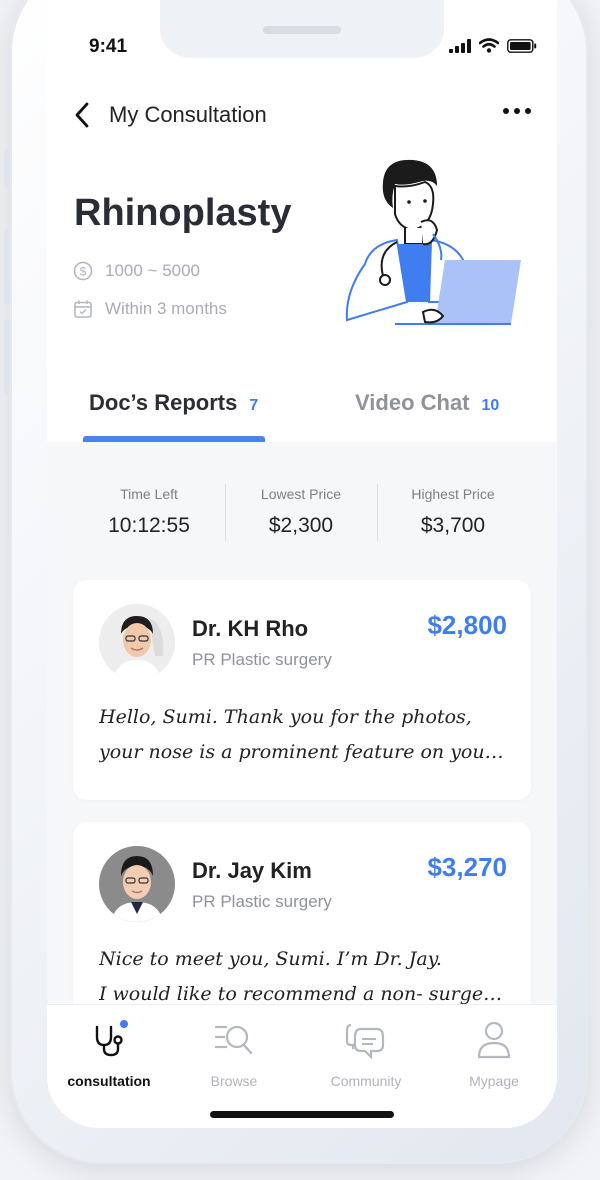 This screenshot has height=1180, width=600. Describe the element at coordinates (490, 405) in the screenshot. I see `tab-count: 10` at that location.